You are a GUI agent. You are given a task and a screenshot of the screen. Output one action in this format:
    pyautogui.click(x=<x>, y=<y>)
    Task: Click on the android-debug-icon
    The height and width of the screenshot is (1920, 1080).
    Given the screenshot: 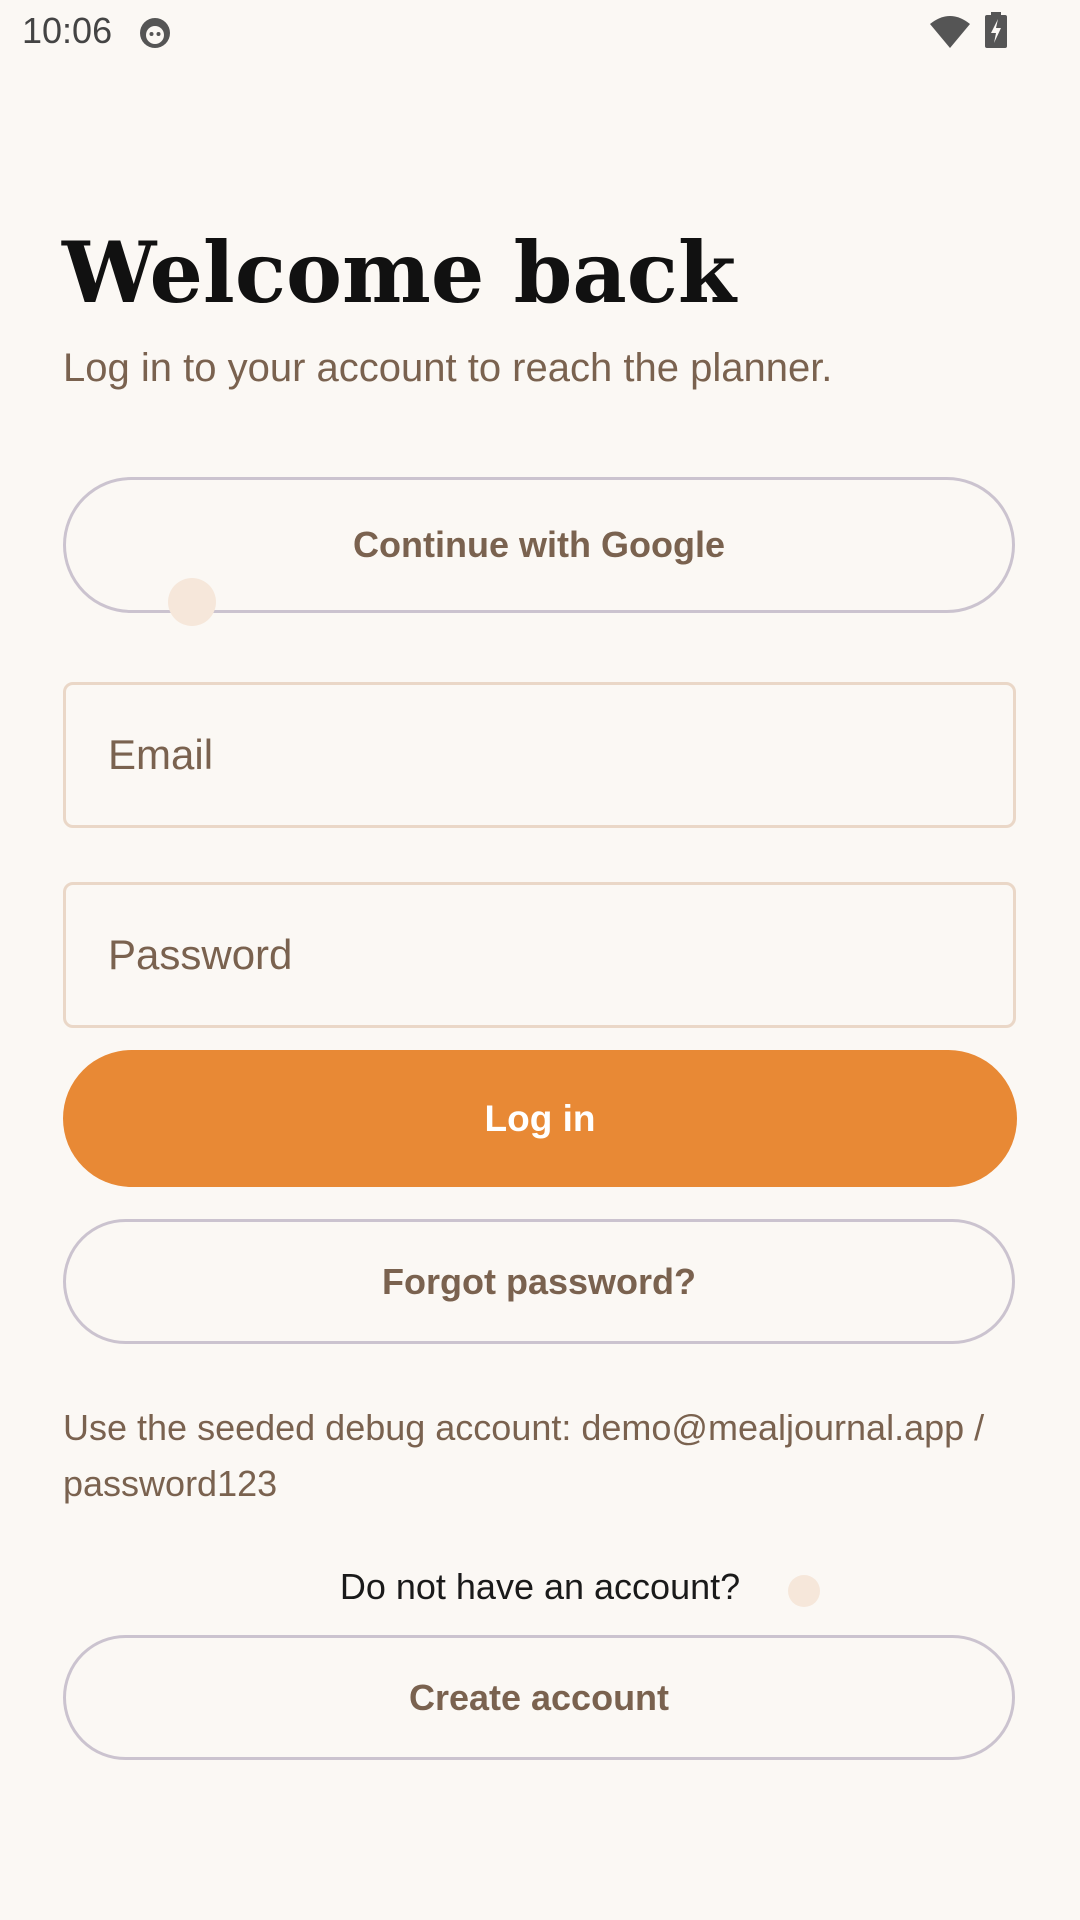 What is the action you would take?
    pyautogui.click(x=155, y=33)
    